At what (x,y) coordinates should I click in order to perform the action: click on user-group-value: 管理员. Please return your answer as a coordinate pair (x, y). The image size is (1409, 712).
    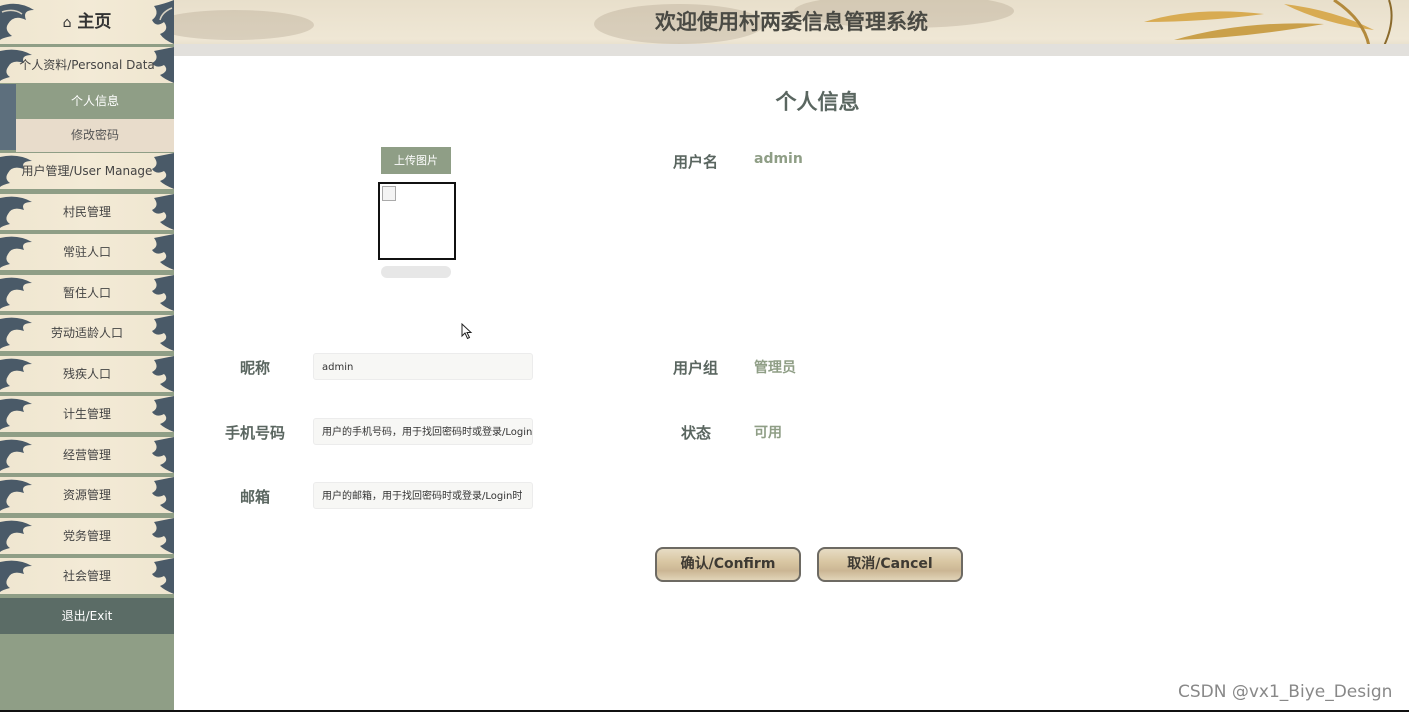
    Looking at the image, I should click on (775, 368).